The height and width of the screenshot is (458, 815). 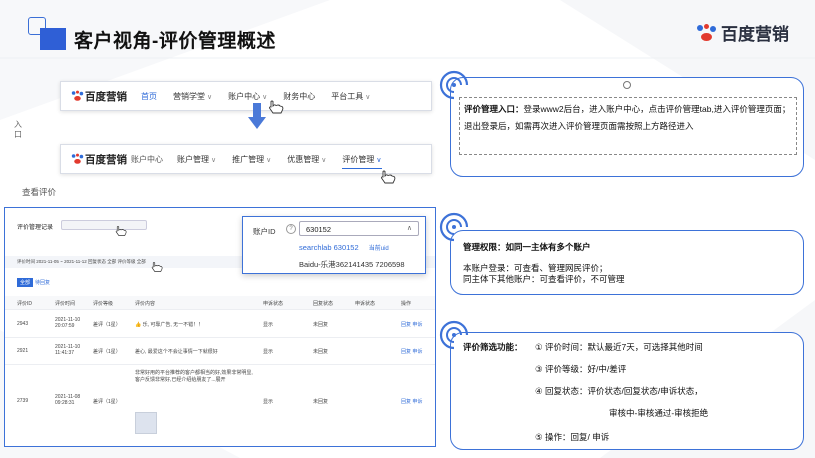 I want to click on nav-item-label: 账户中心, so click(x=244, y=96).